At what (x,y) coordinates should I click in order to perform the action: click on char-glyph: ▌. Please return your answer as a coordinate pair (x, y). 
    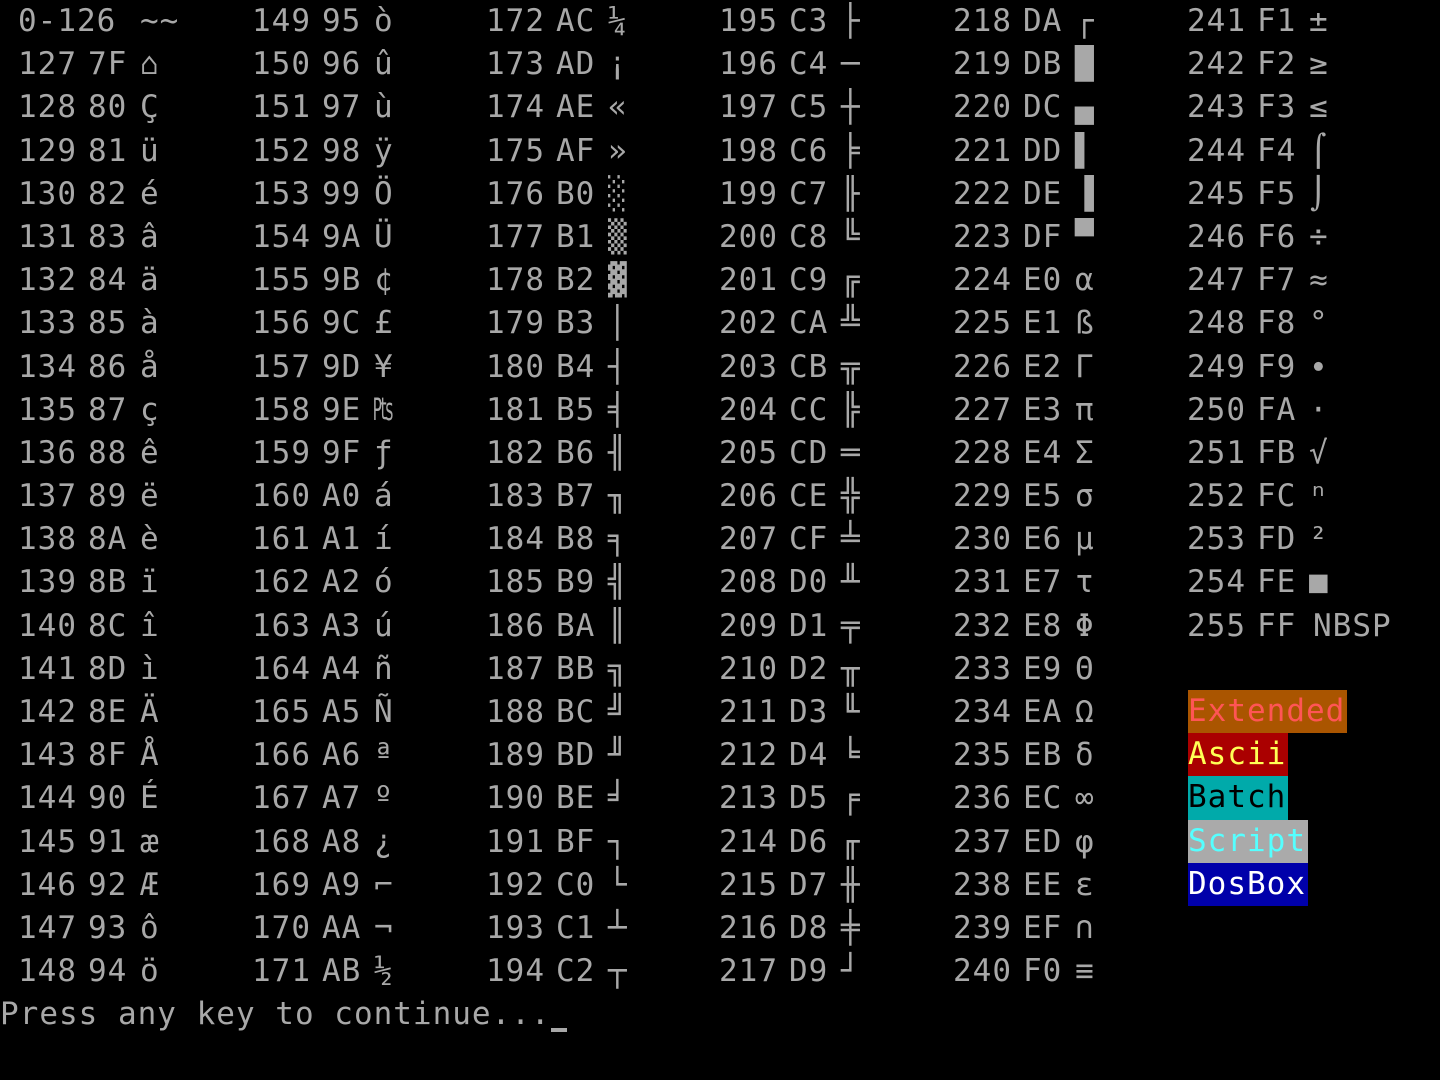
    Looking at the image, I should click on (1085, 150).